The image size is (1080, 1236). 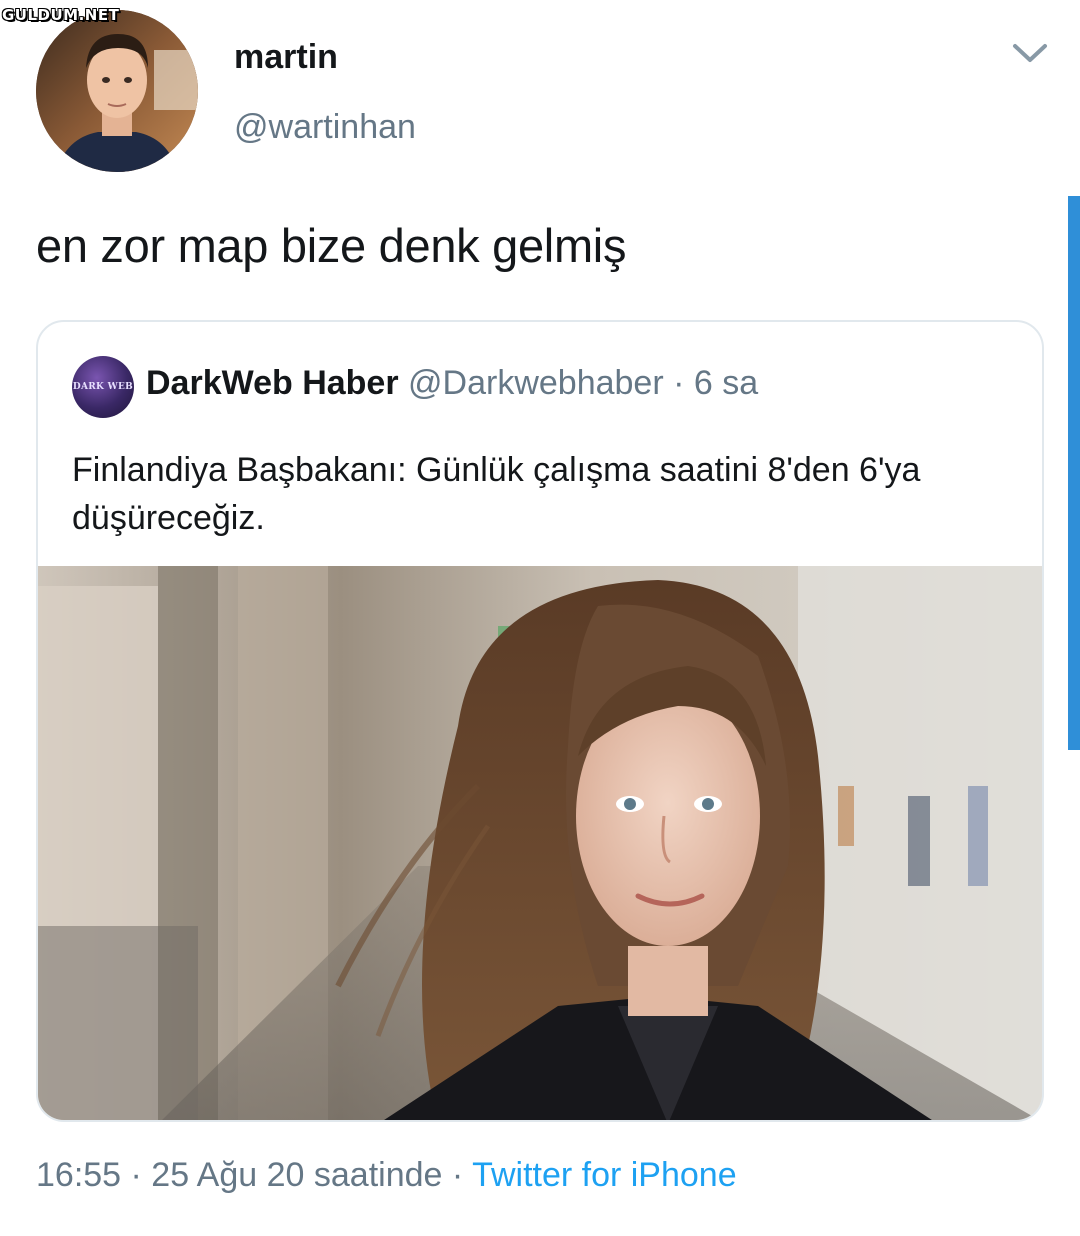 What do you see at coordinates (1074, 473) in the screenshot?
I see `scrollbar` at bounding box center [1074, 473].